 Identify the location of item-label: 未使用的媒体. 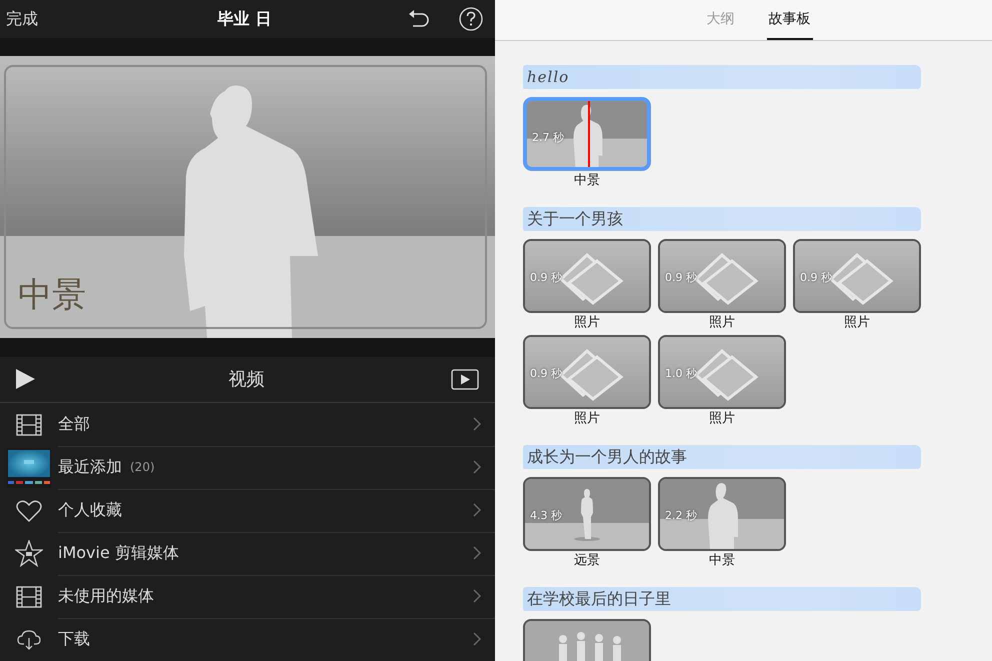
(106, 596).